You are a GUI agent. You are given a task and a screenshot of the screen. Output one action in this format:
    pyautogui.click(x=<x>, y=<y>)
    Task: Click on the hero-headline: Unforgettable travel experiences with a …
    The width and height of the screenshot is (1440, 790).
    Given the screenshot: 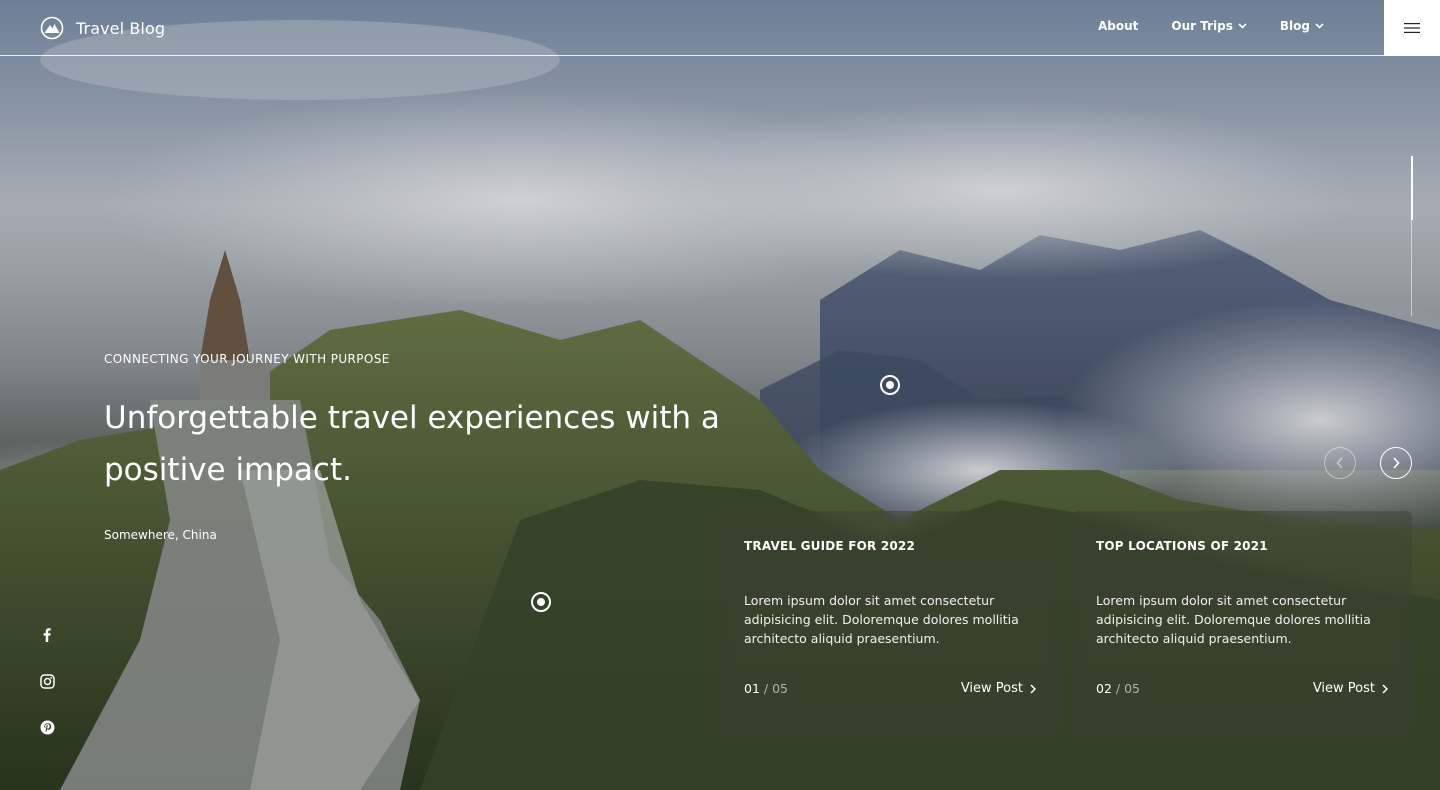 What is the action you would take?
    pyautogui.click(x=412, y=444)
    